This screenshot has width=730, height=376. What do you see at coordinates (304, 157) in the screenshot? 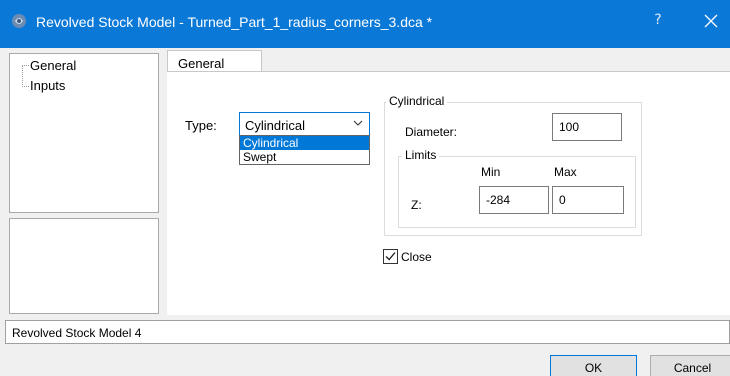
I see `dropdown-option-swept: Swept` at bounding box center [304, 157].